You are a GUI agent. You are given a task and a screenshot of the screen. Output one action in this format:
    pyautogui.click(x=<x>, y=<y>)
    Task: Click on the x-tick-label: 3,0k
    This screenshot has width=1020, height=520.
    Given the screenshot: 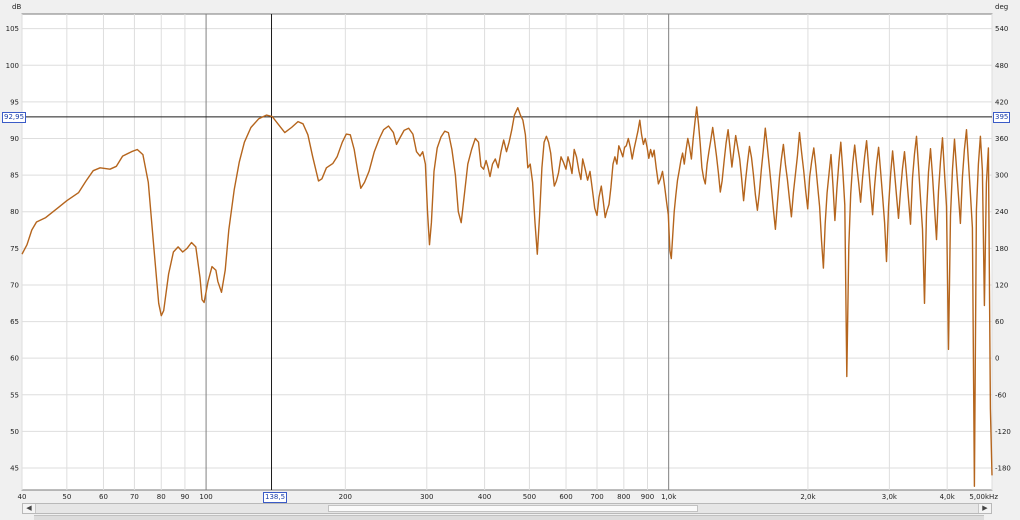 What is the action you would take?
    pyautogui.click(x=890, y=497)
    